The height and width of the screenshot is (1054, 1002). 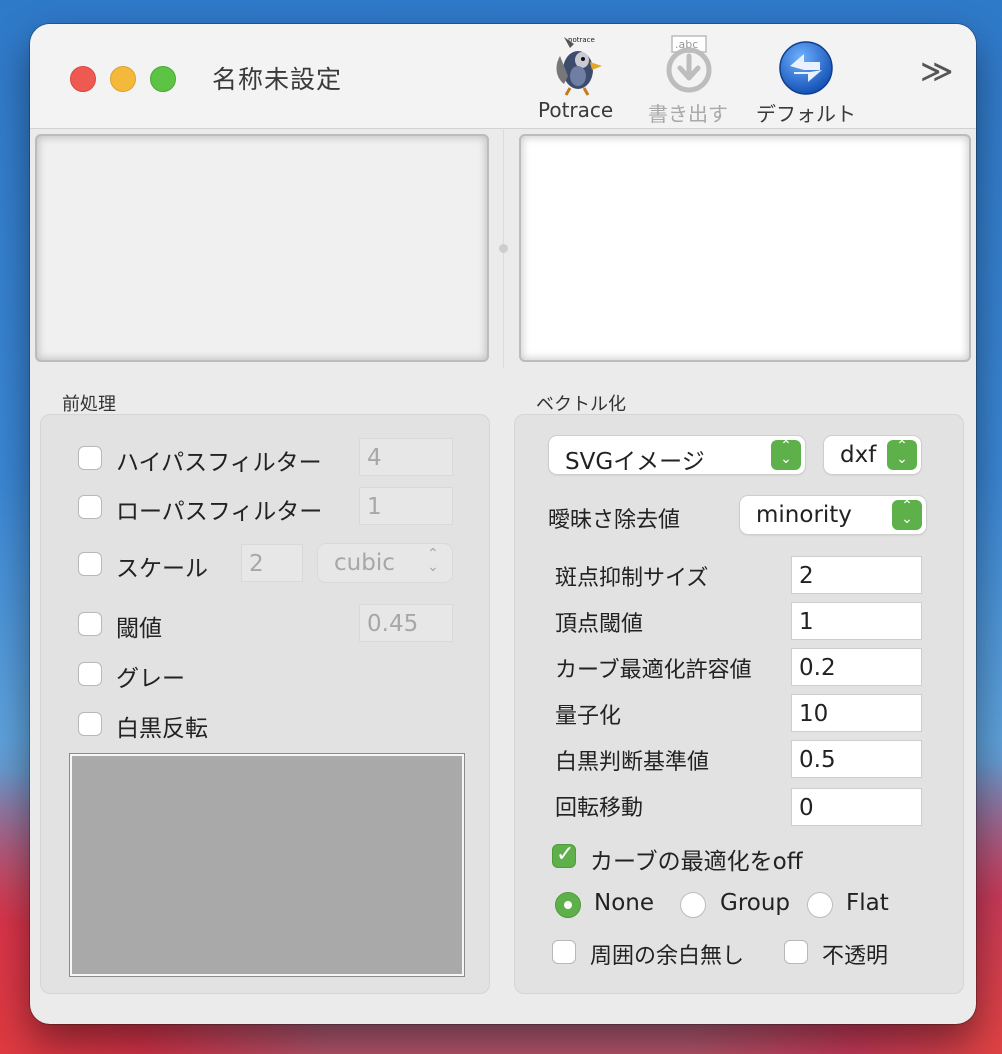 What do you see at coordinates (806, 114) in the screenshot?
I see `default-label: デフォルト` at bounding box center [806, 114].